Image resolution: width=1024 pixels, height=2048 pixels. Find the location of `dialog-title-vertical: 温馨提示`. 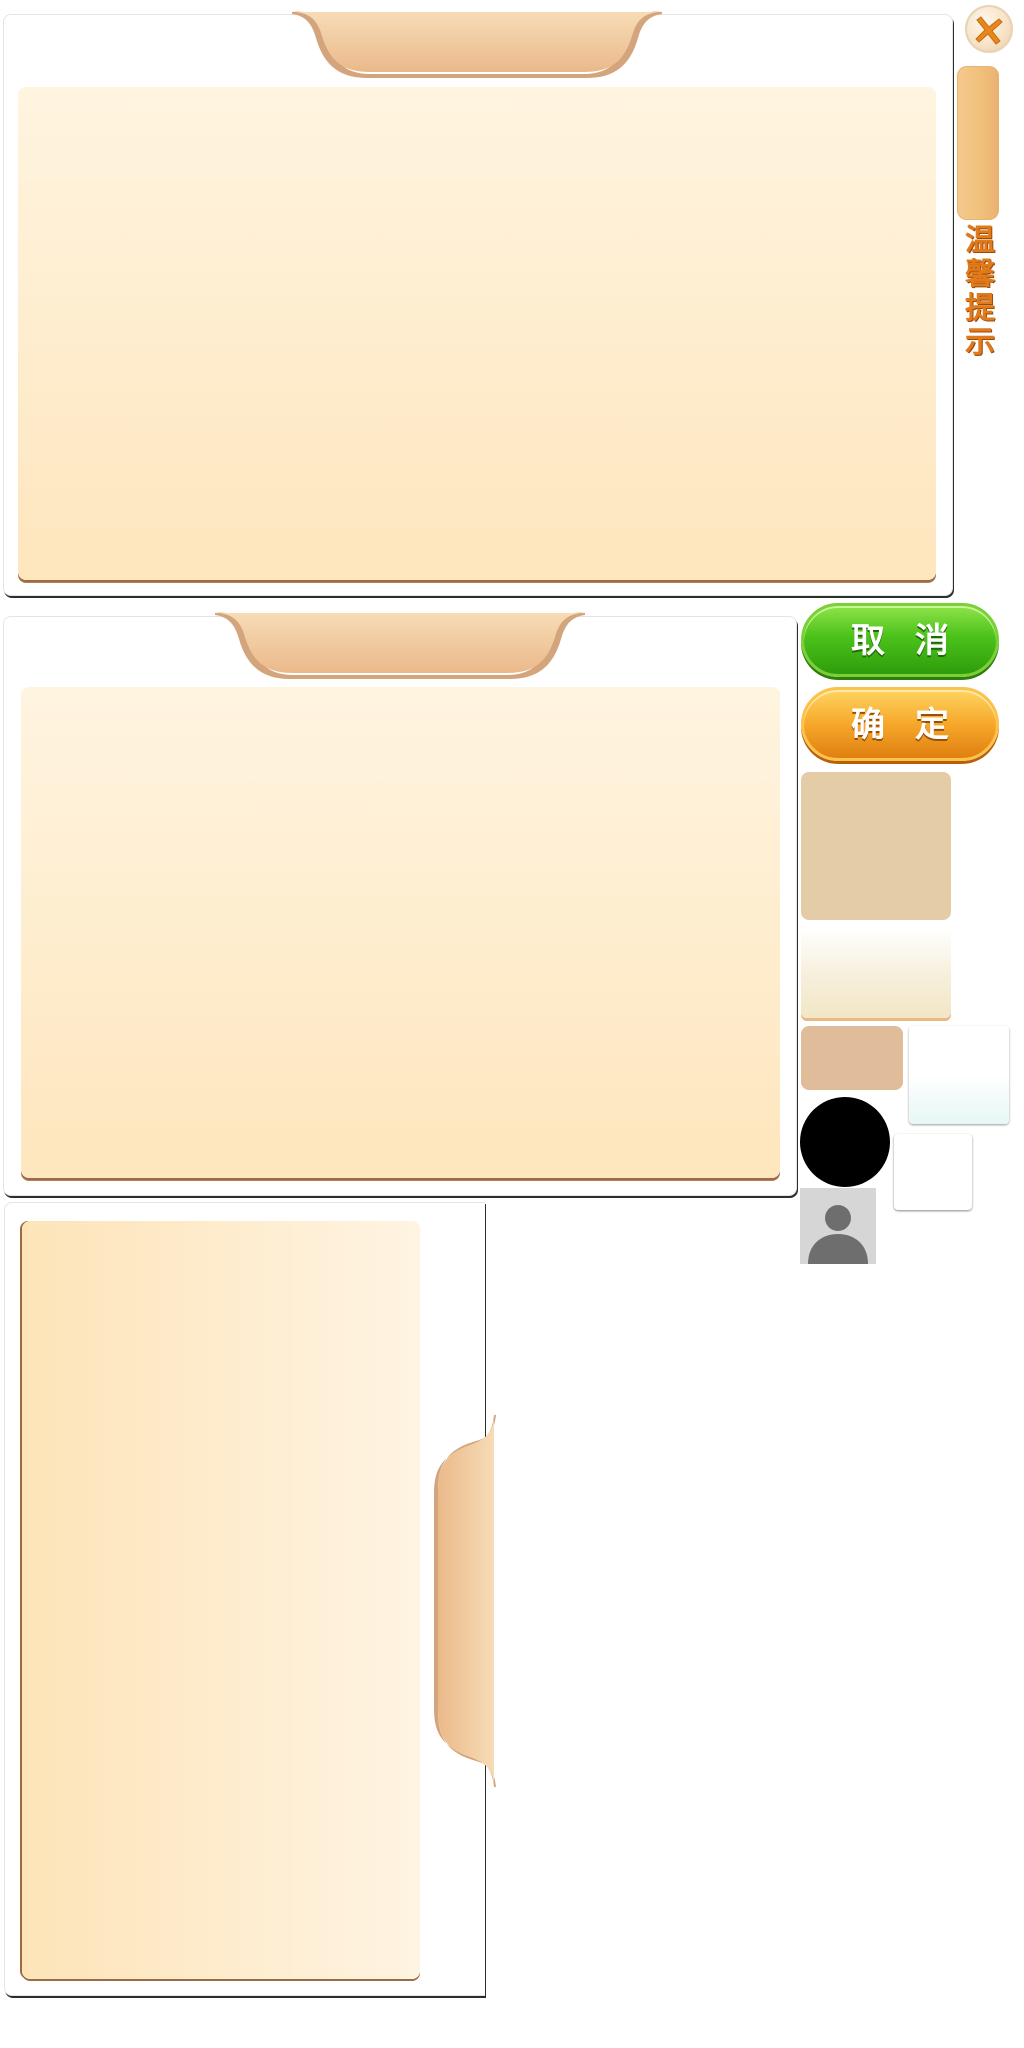

dialog-title-vertical: 温馨提示 is located at coordinates (980, 292).